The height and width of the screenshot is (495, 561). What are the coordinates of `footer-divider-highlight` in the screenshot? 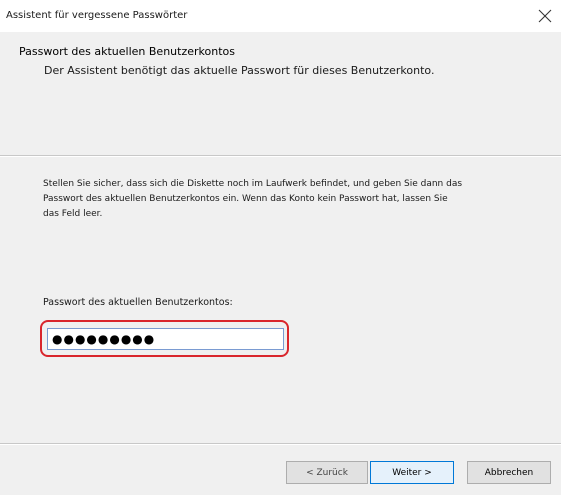 It's located at (280, 444).